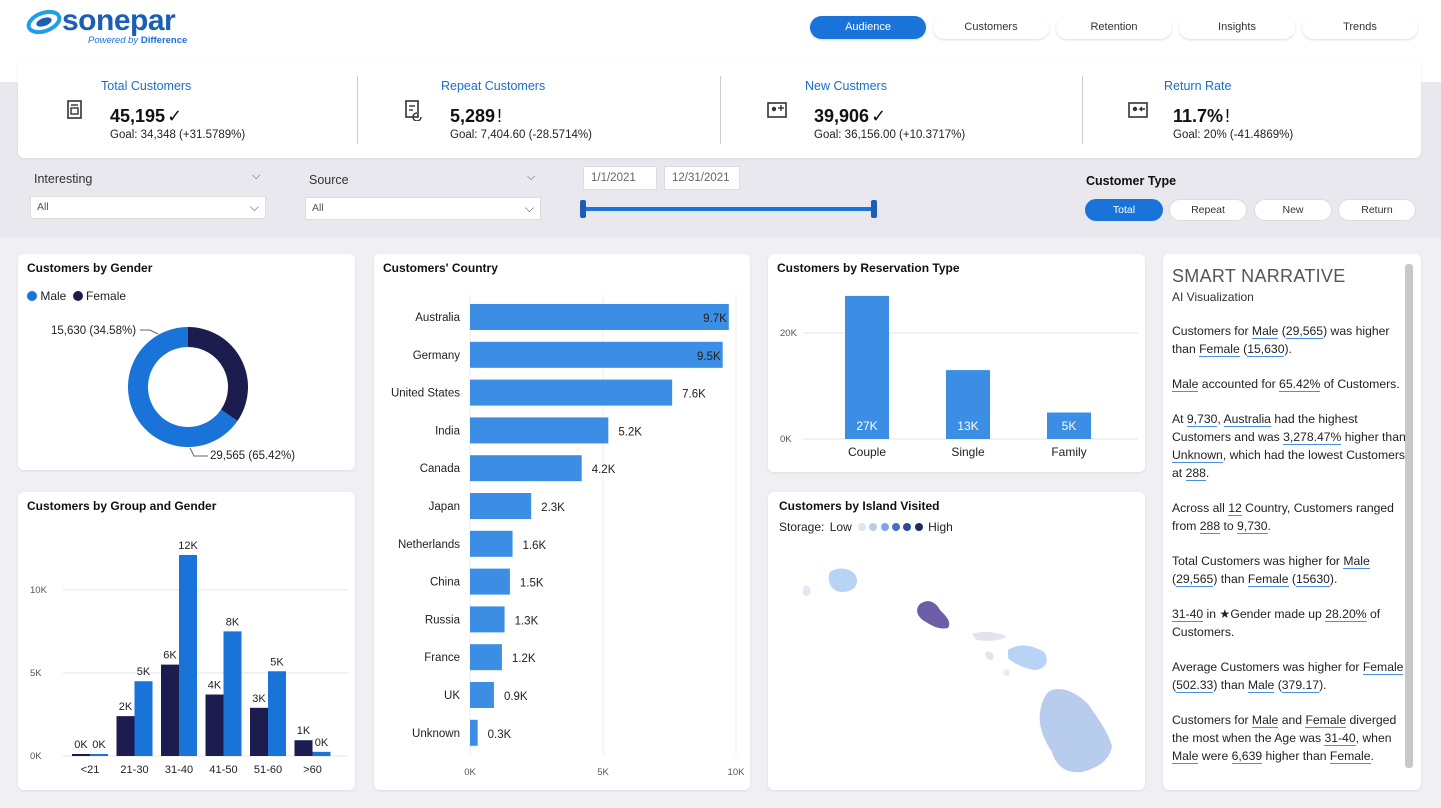  I want to click on island-legend: Storage: Low High, so click(866, 527).